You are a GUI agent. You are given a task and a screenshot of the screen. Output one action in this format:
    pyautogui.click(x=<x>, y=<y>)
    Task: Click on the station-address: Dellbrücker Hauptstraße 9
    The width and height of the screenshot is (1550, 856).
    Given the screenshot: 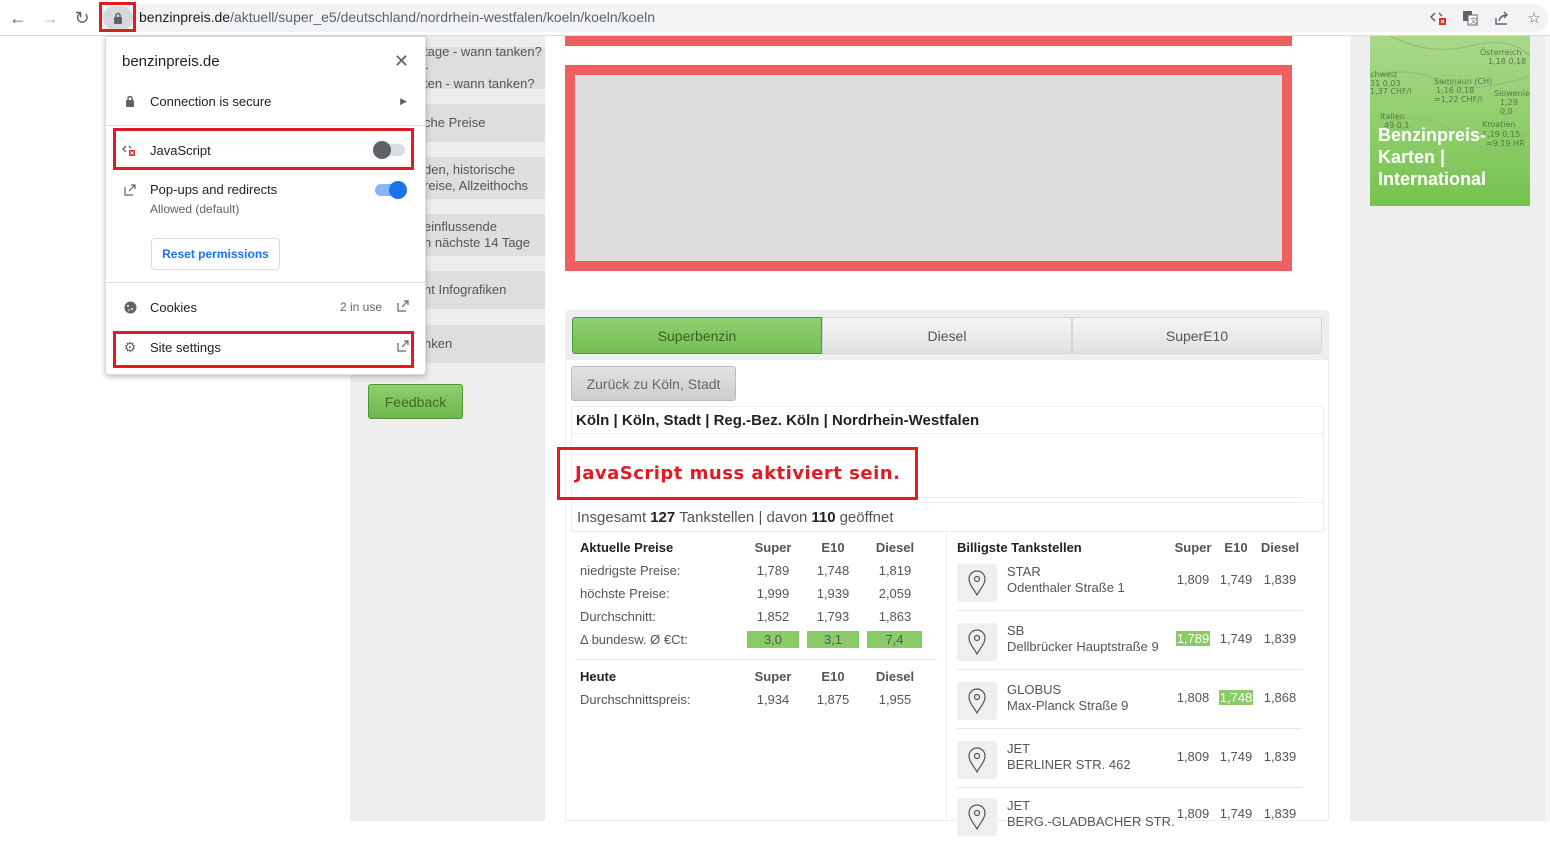 What is the action you would take?
    pyautogui.click(x=1083, y=647)
    